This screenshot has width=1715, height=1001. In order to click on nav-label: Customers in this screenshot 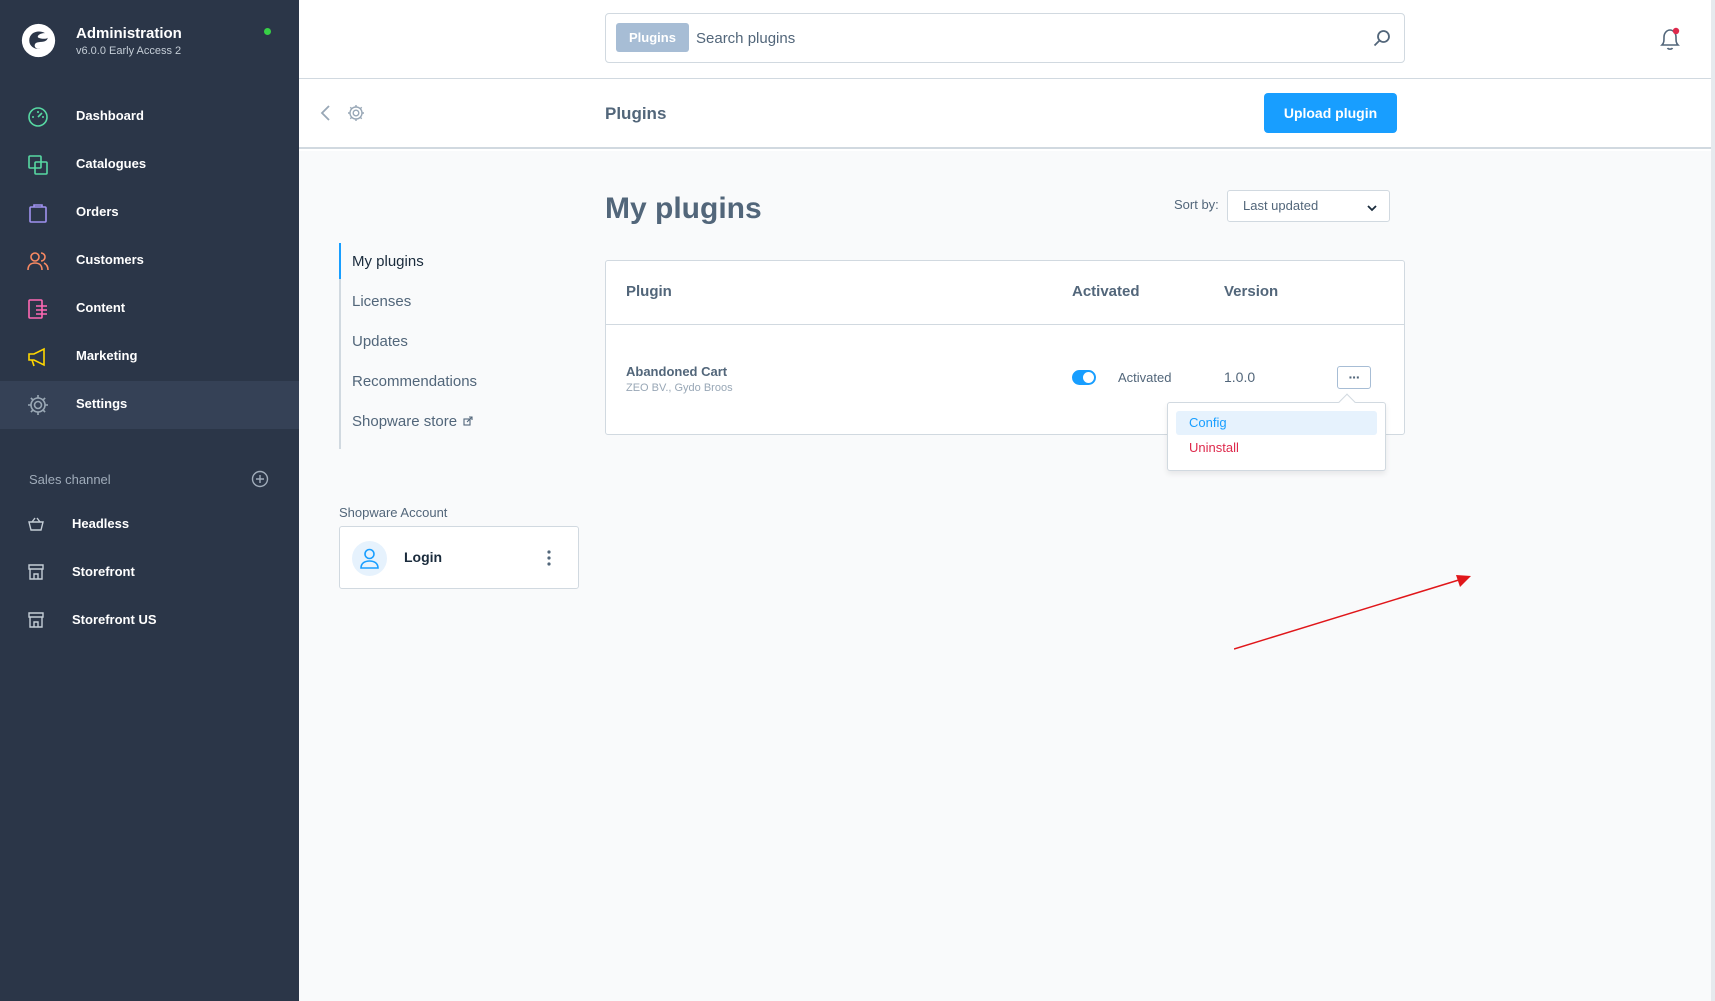, I will do `click(110, 259)`.